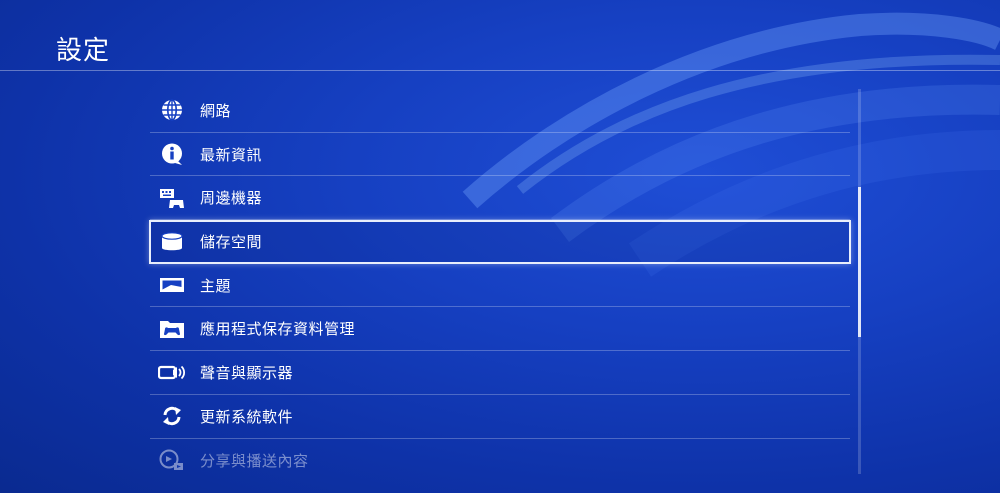 Image resolution: width=1000 pixels, height=493 pixels. I want to click on menu-item-label: 儲存空間, so click(231, 242).